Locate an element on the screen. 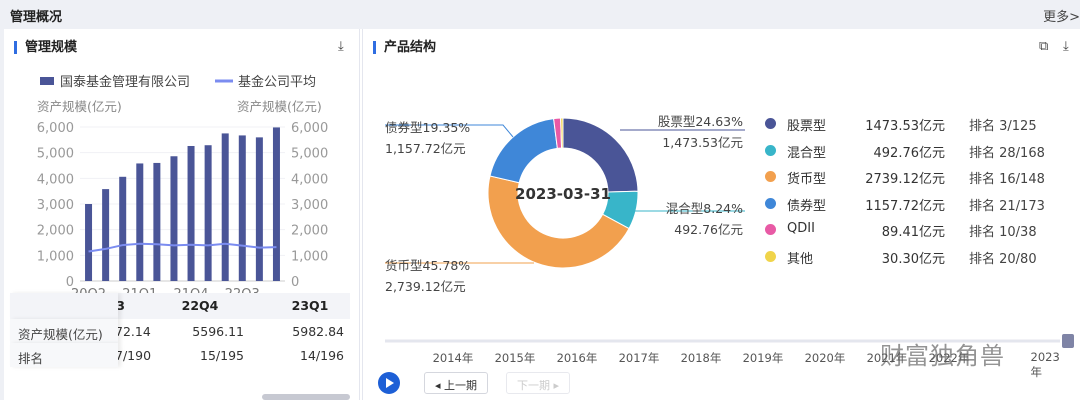  share-icon: ⧉ is located at coordinates (1043, 46).